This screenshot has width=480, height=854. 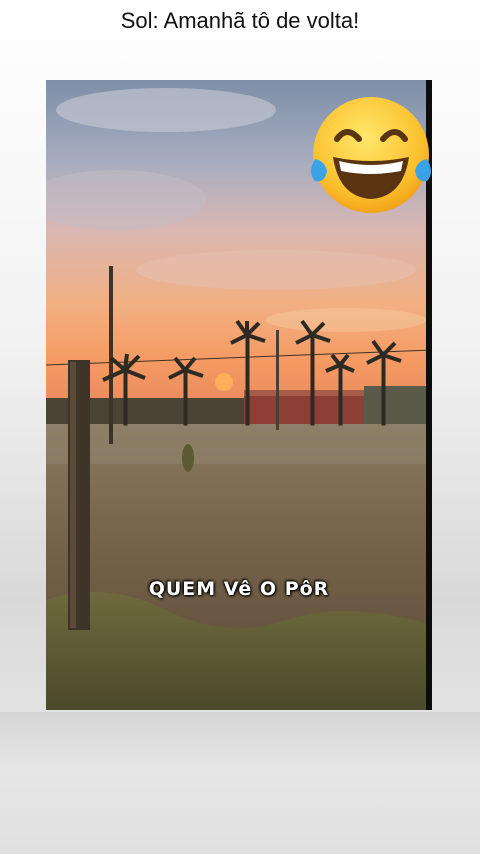 What do you see at coordinates (240, 20) in the screenshot?
I see `caption-text: Sol: Amanhã tô de volta!` at bounding box center [240, 20].